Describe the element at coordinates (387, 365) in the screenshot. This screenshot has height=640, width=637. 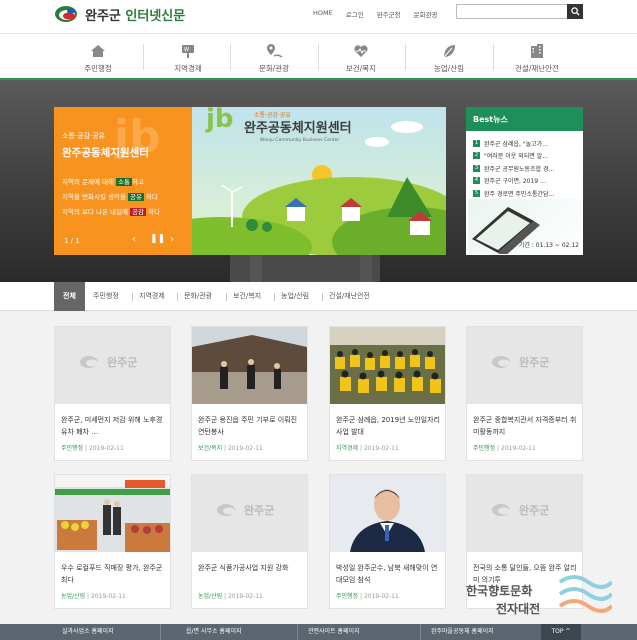
I see `photo-crowd-image` at that location.